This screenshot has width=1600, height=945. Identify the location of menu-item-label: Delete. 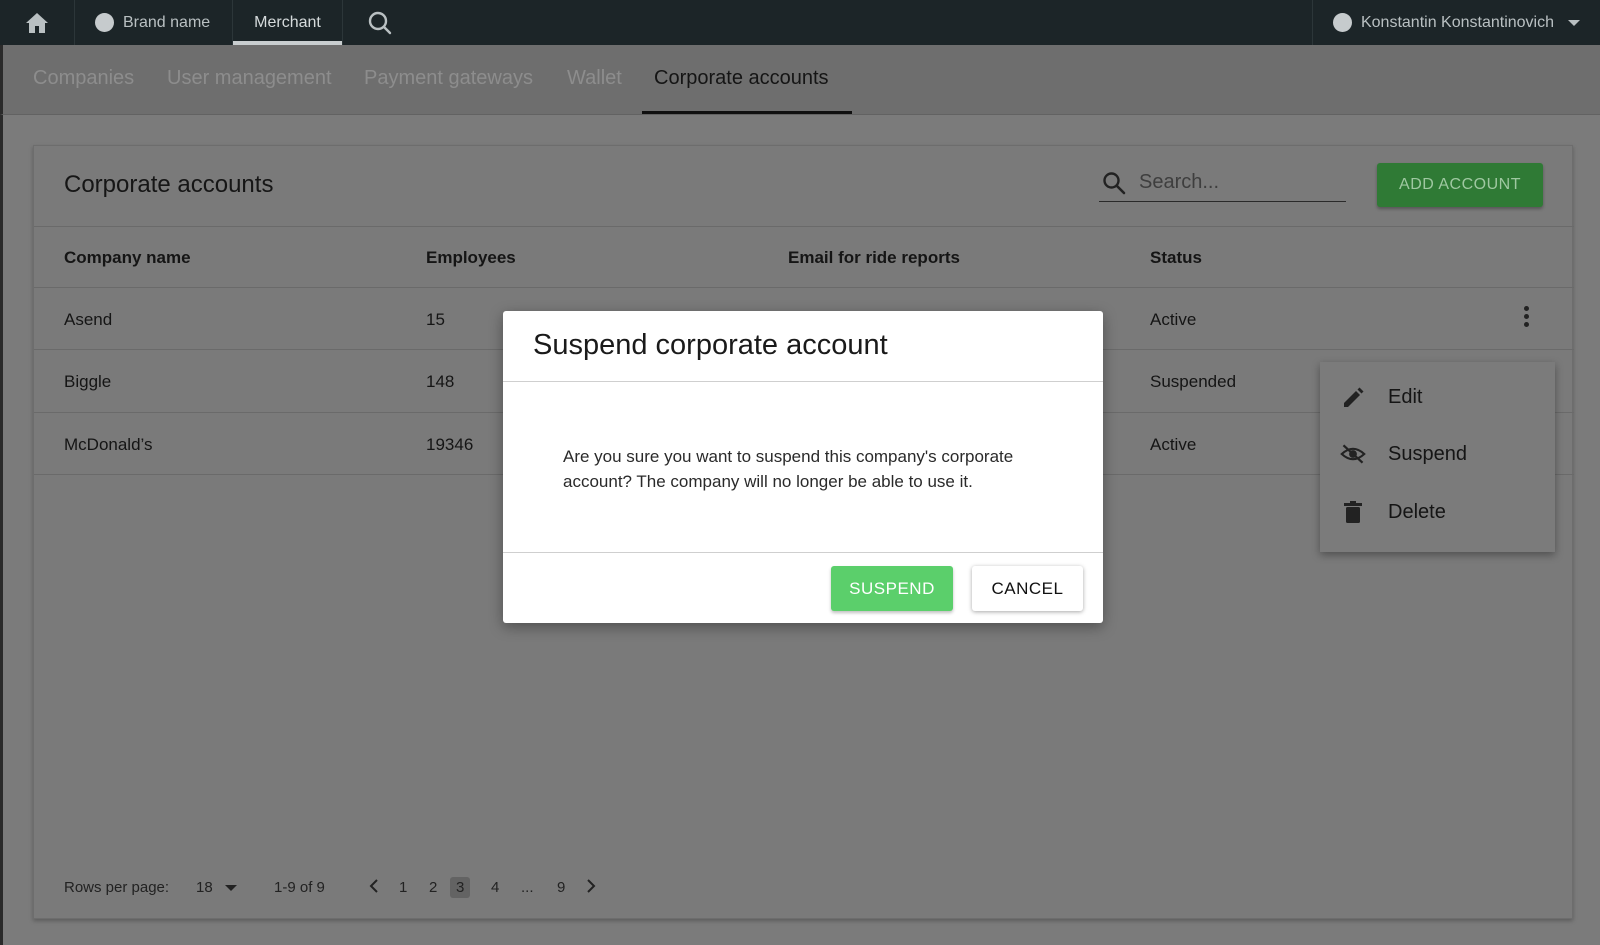
(1417, 511).